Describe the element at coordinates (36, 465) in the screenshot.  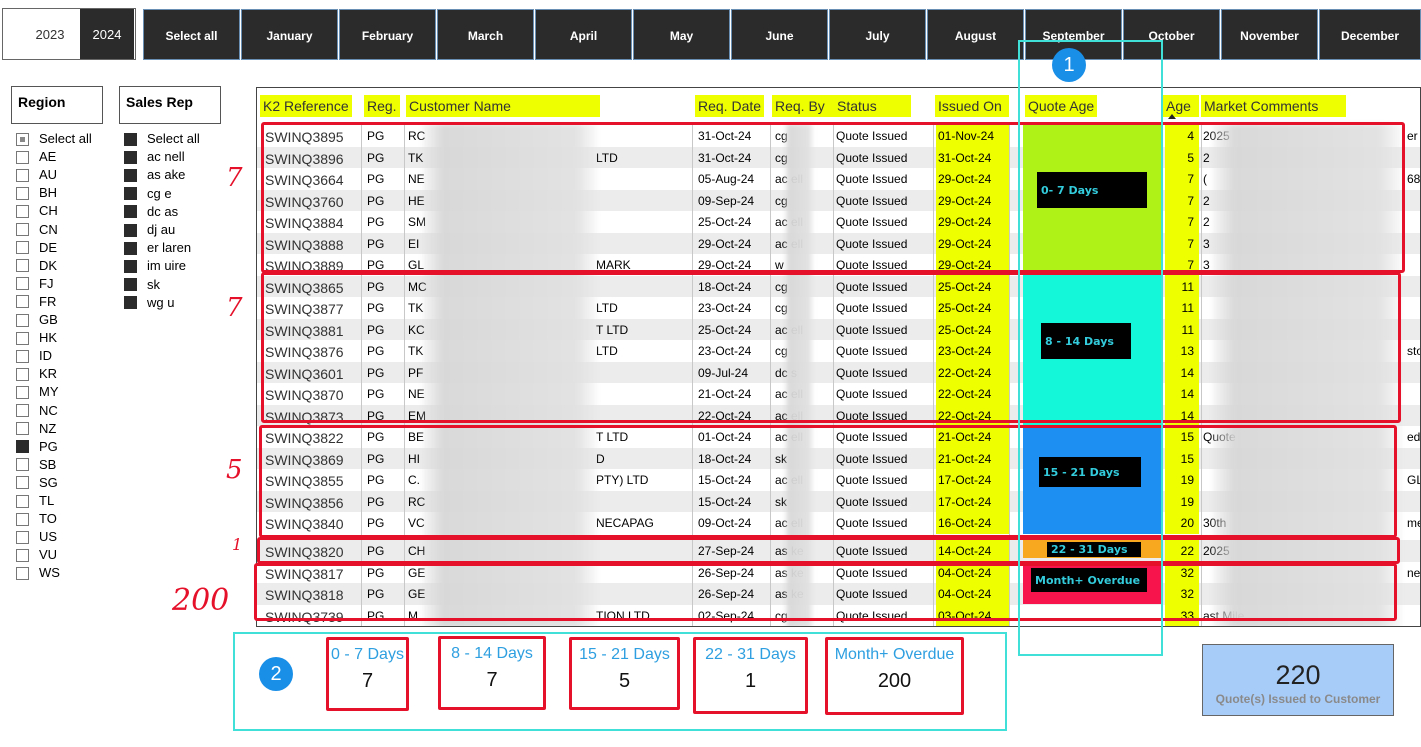
I see `region-option: SB` at that location.